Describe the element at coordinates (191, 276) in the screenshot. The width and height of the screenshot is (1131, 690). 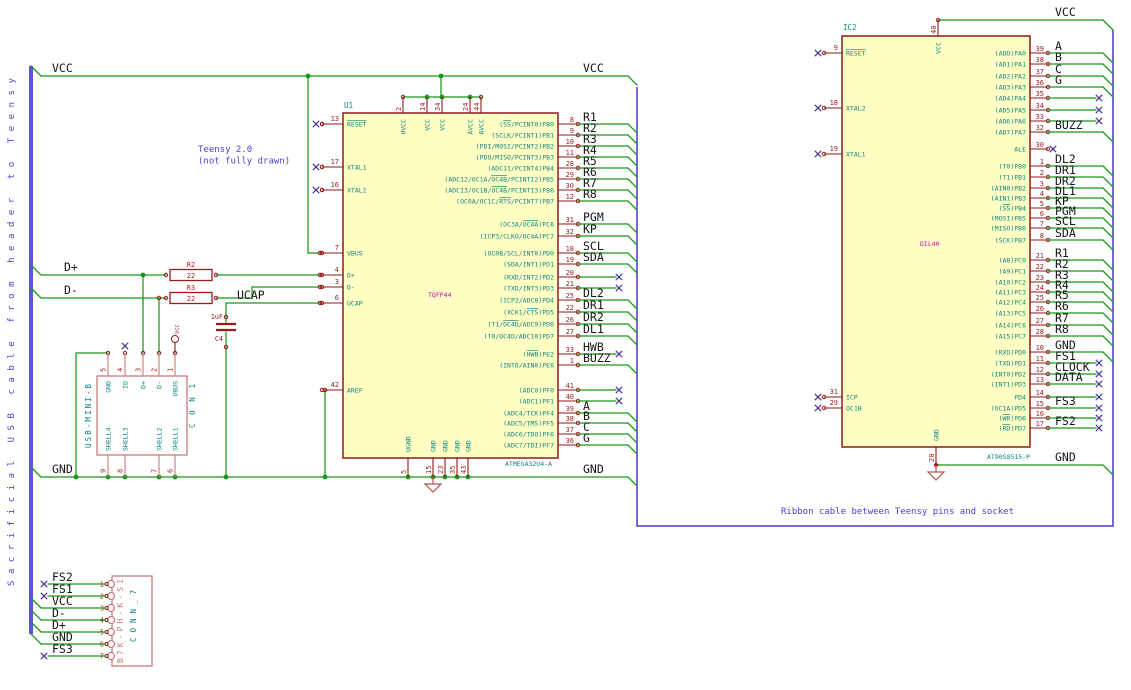
I see `R2-value: 22` at that location.